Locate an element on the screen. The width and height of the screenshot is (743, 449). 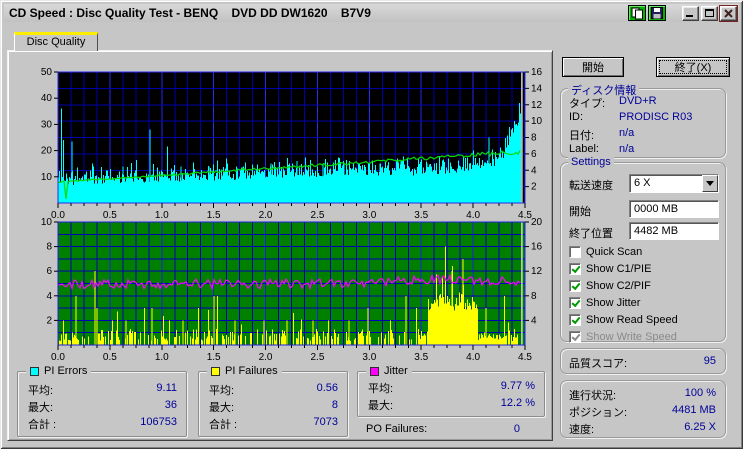
pi-errors-total-label: 合計 : is located at coordinates (42, 425).